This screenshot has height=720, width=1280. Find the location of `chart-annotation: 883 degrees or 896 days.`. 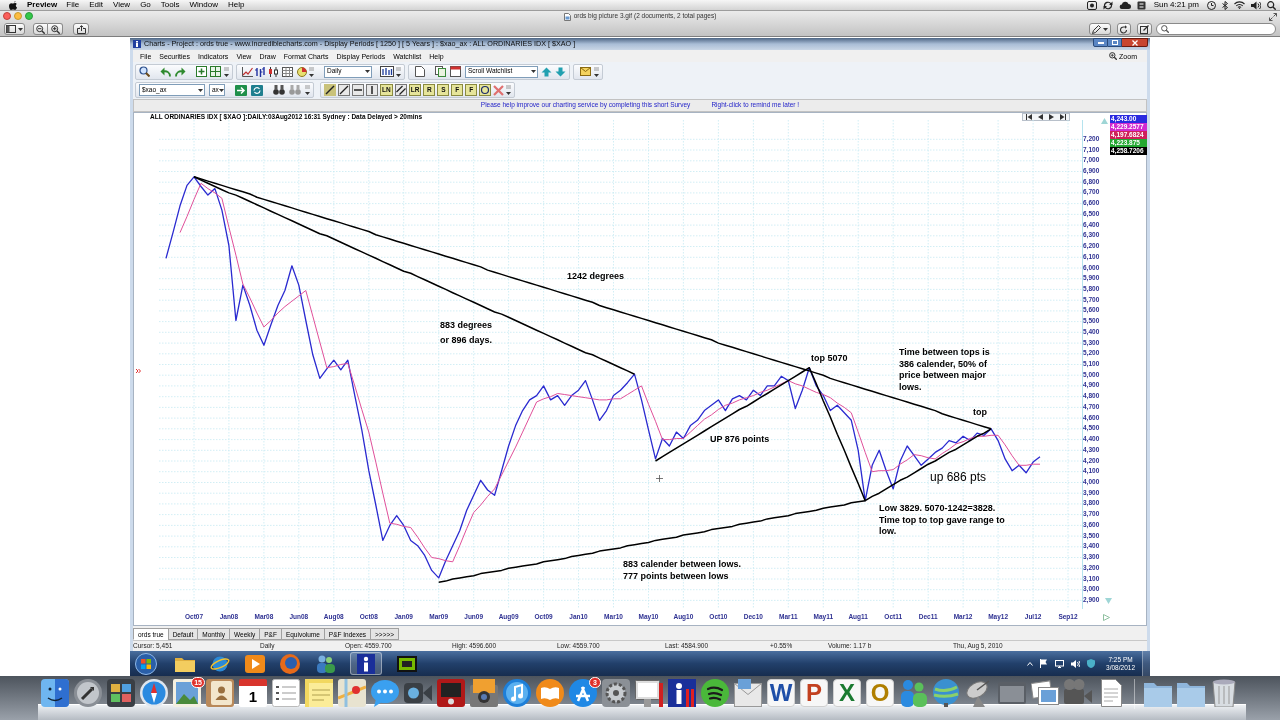

chart-annotation: 883 degrees or 896 days. is located at coordinates (465, 333).